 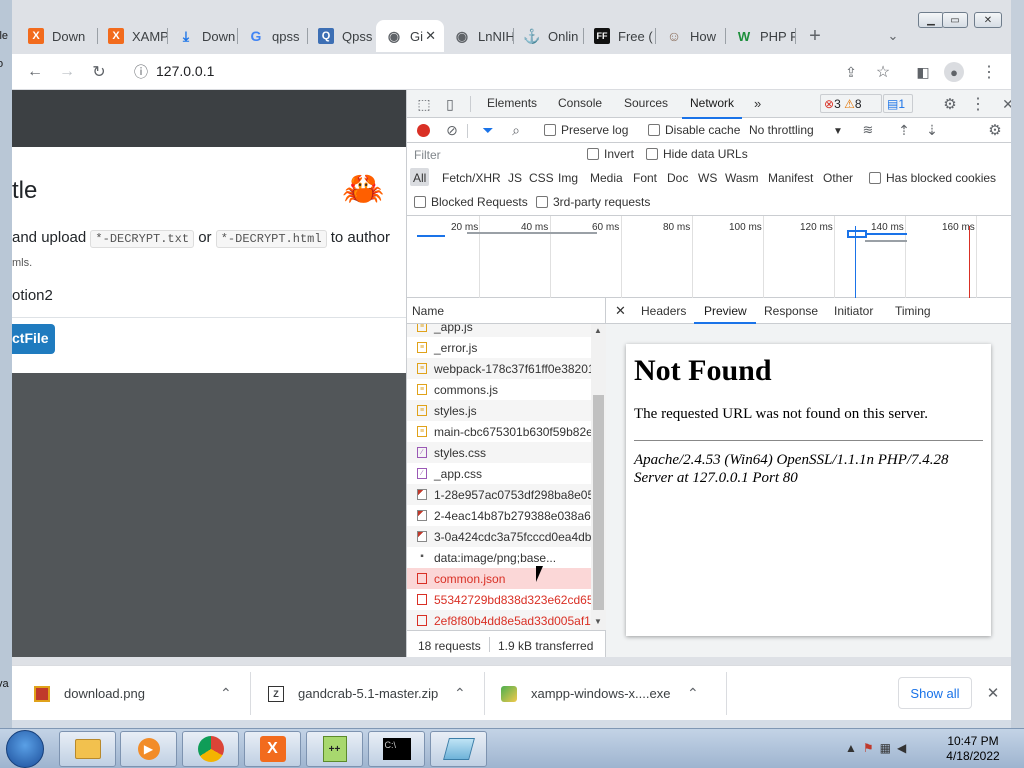 What do you see at coordinates (988, 20) in the screenshot?
I see `close-window-button: ✕` at bounding box center [988, 20].